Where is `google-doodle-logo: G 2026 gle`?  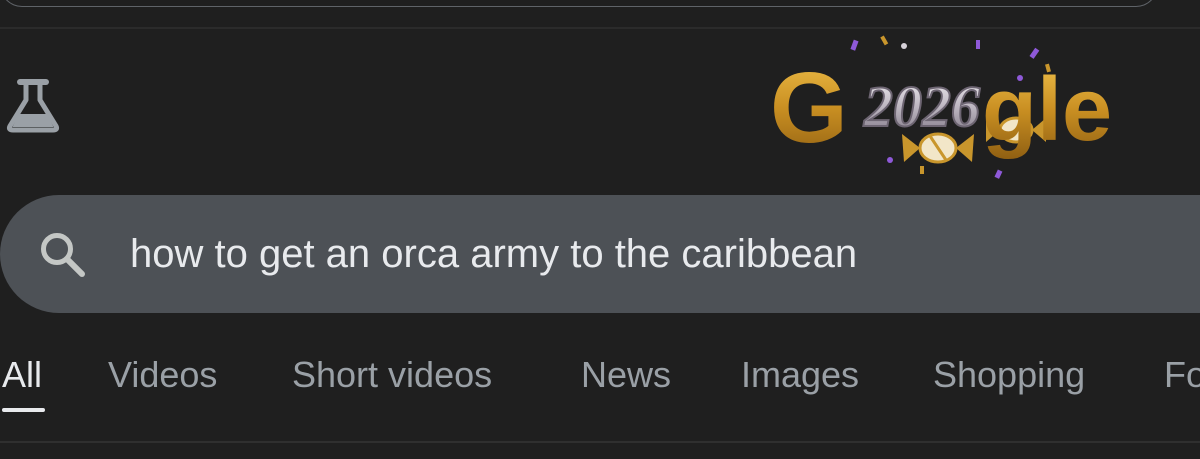 google-doodle-logo: G 2026 gle is located at coordinates (970, 109).